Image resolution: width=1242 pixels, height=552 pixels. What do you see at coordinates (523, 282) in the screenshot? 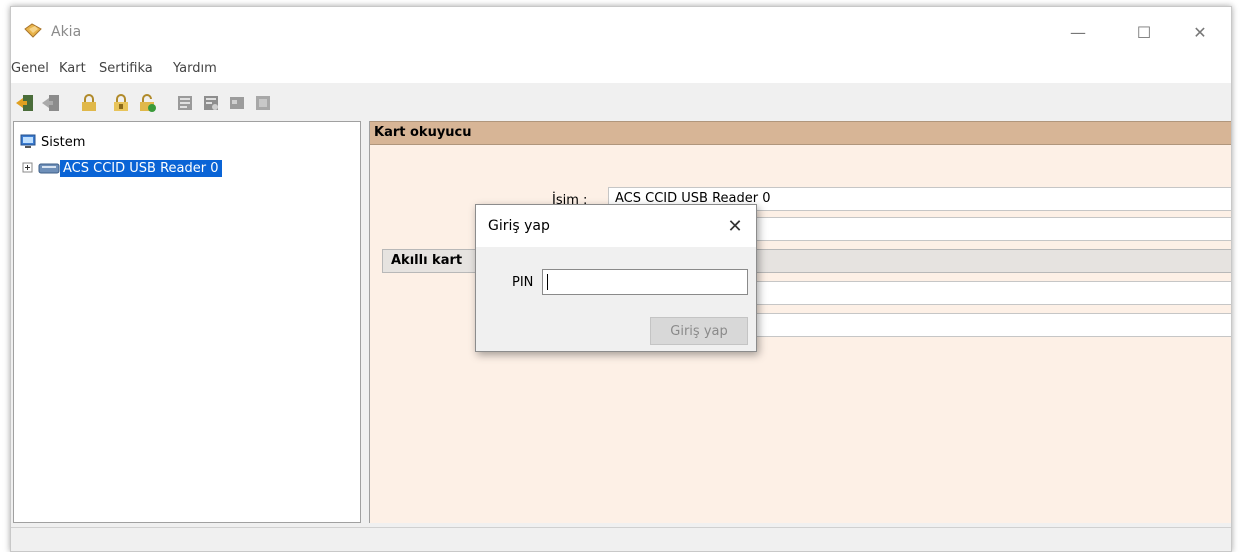
I see `pin-label: PIN` at bounding box center [523, 282].